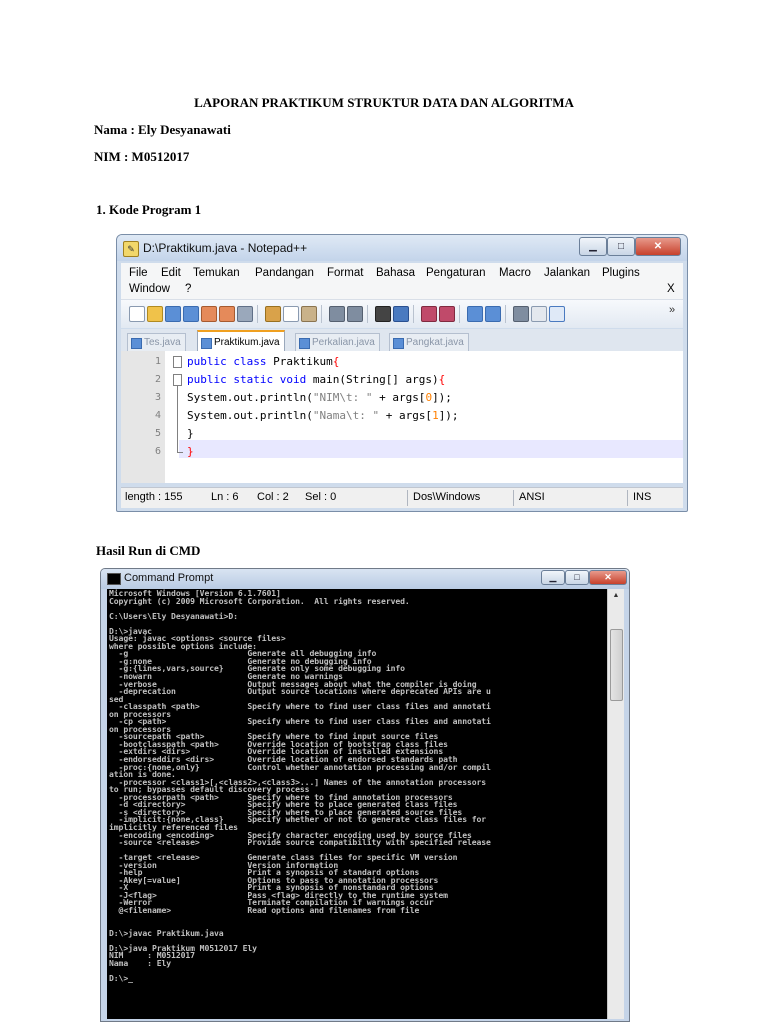 The width and height of the screenshot is (768, 1024). Describe the element at coordinates (114, 579) in the screenshot. I see `cmd-app-icon` at that location.